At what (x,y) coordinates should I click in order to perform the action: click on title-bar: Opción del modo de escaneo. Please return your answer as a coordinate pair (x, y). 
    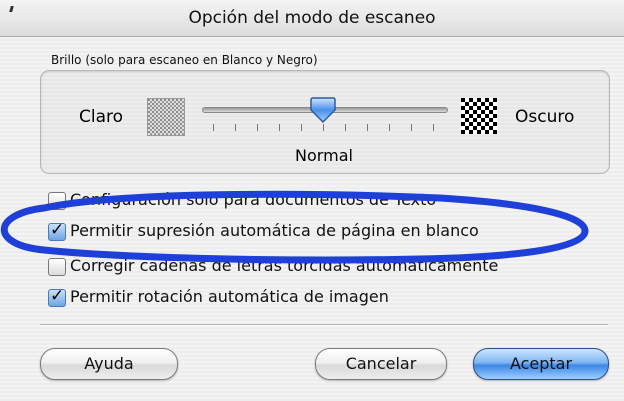
    Looking at the image, I should click on (312, 18).